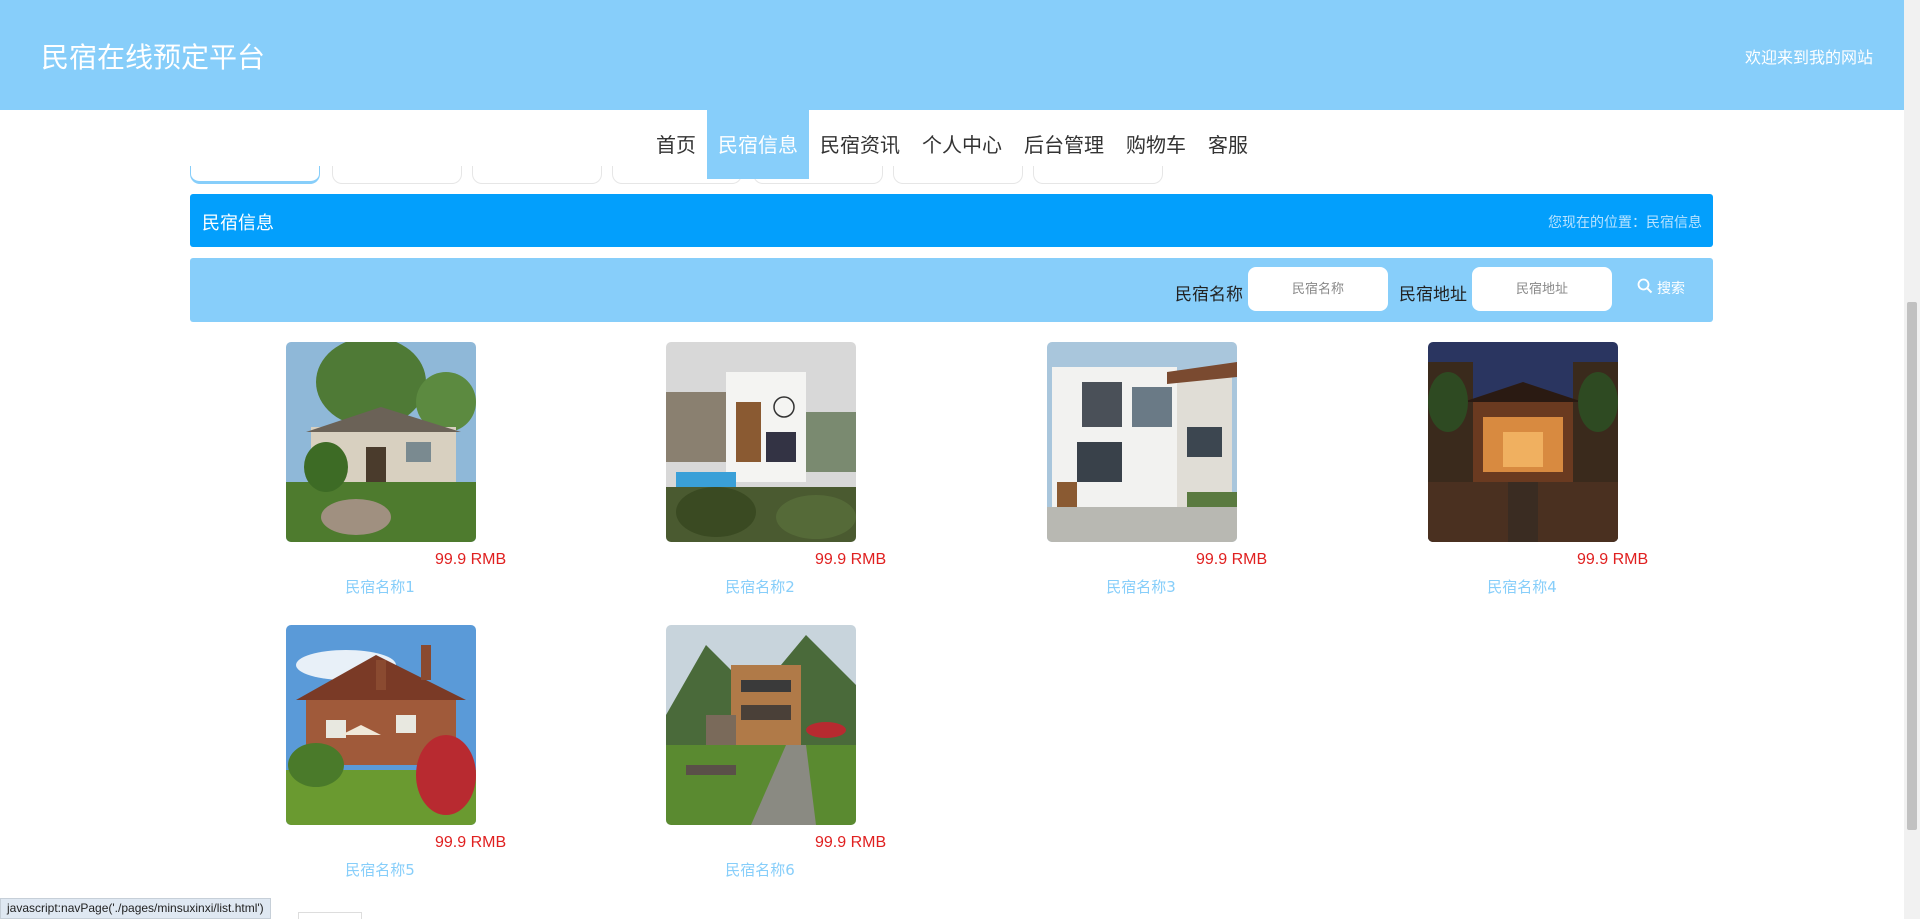 This screenshot has height=919, width=1920. I want to click on site-title: 民宿在线预定平台, so click(153, 57).